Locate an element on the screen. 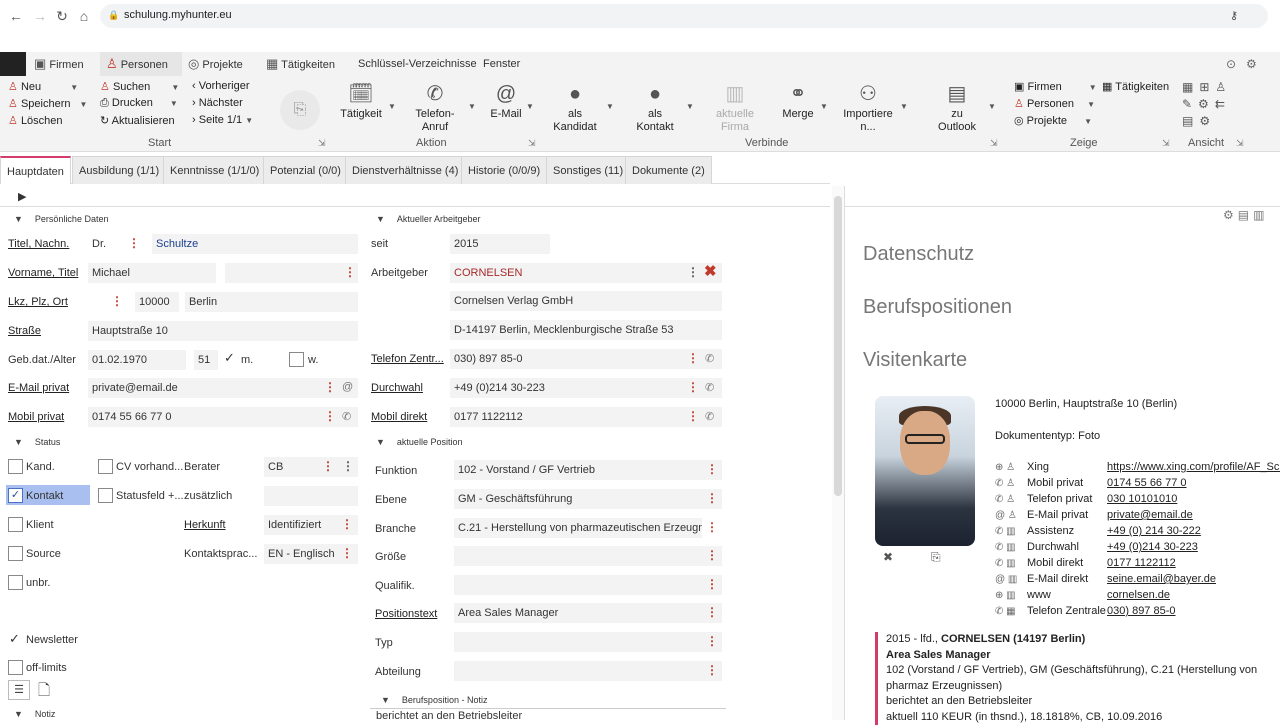 This screenshot has width=1280, height=725. vk-telefon-zentrale-link: 030) 897 85-0 is located at coordinates (1141, 611).